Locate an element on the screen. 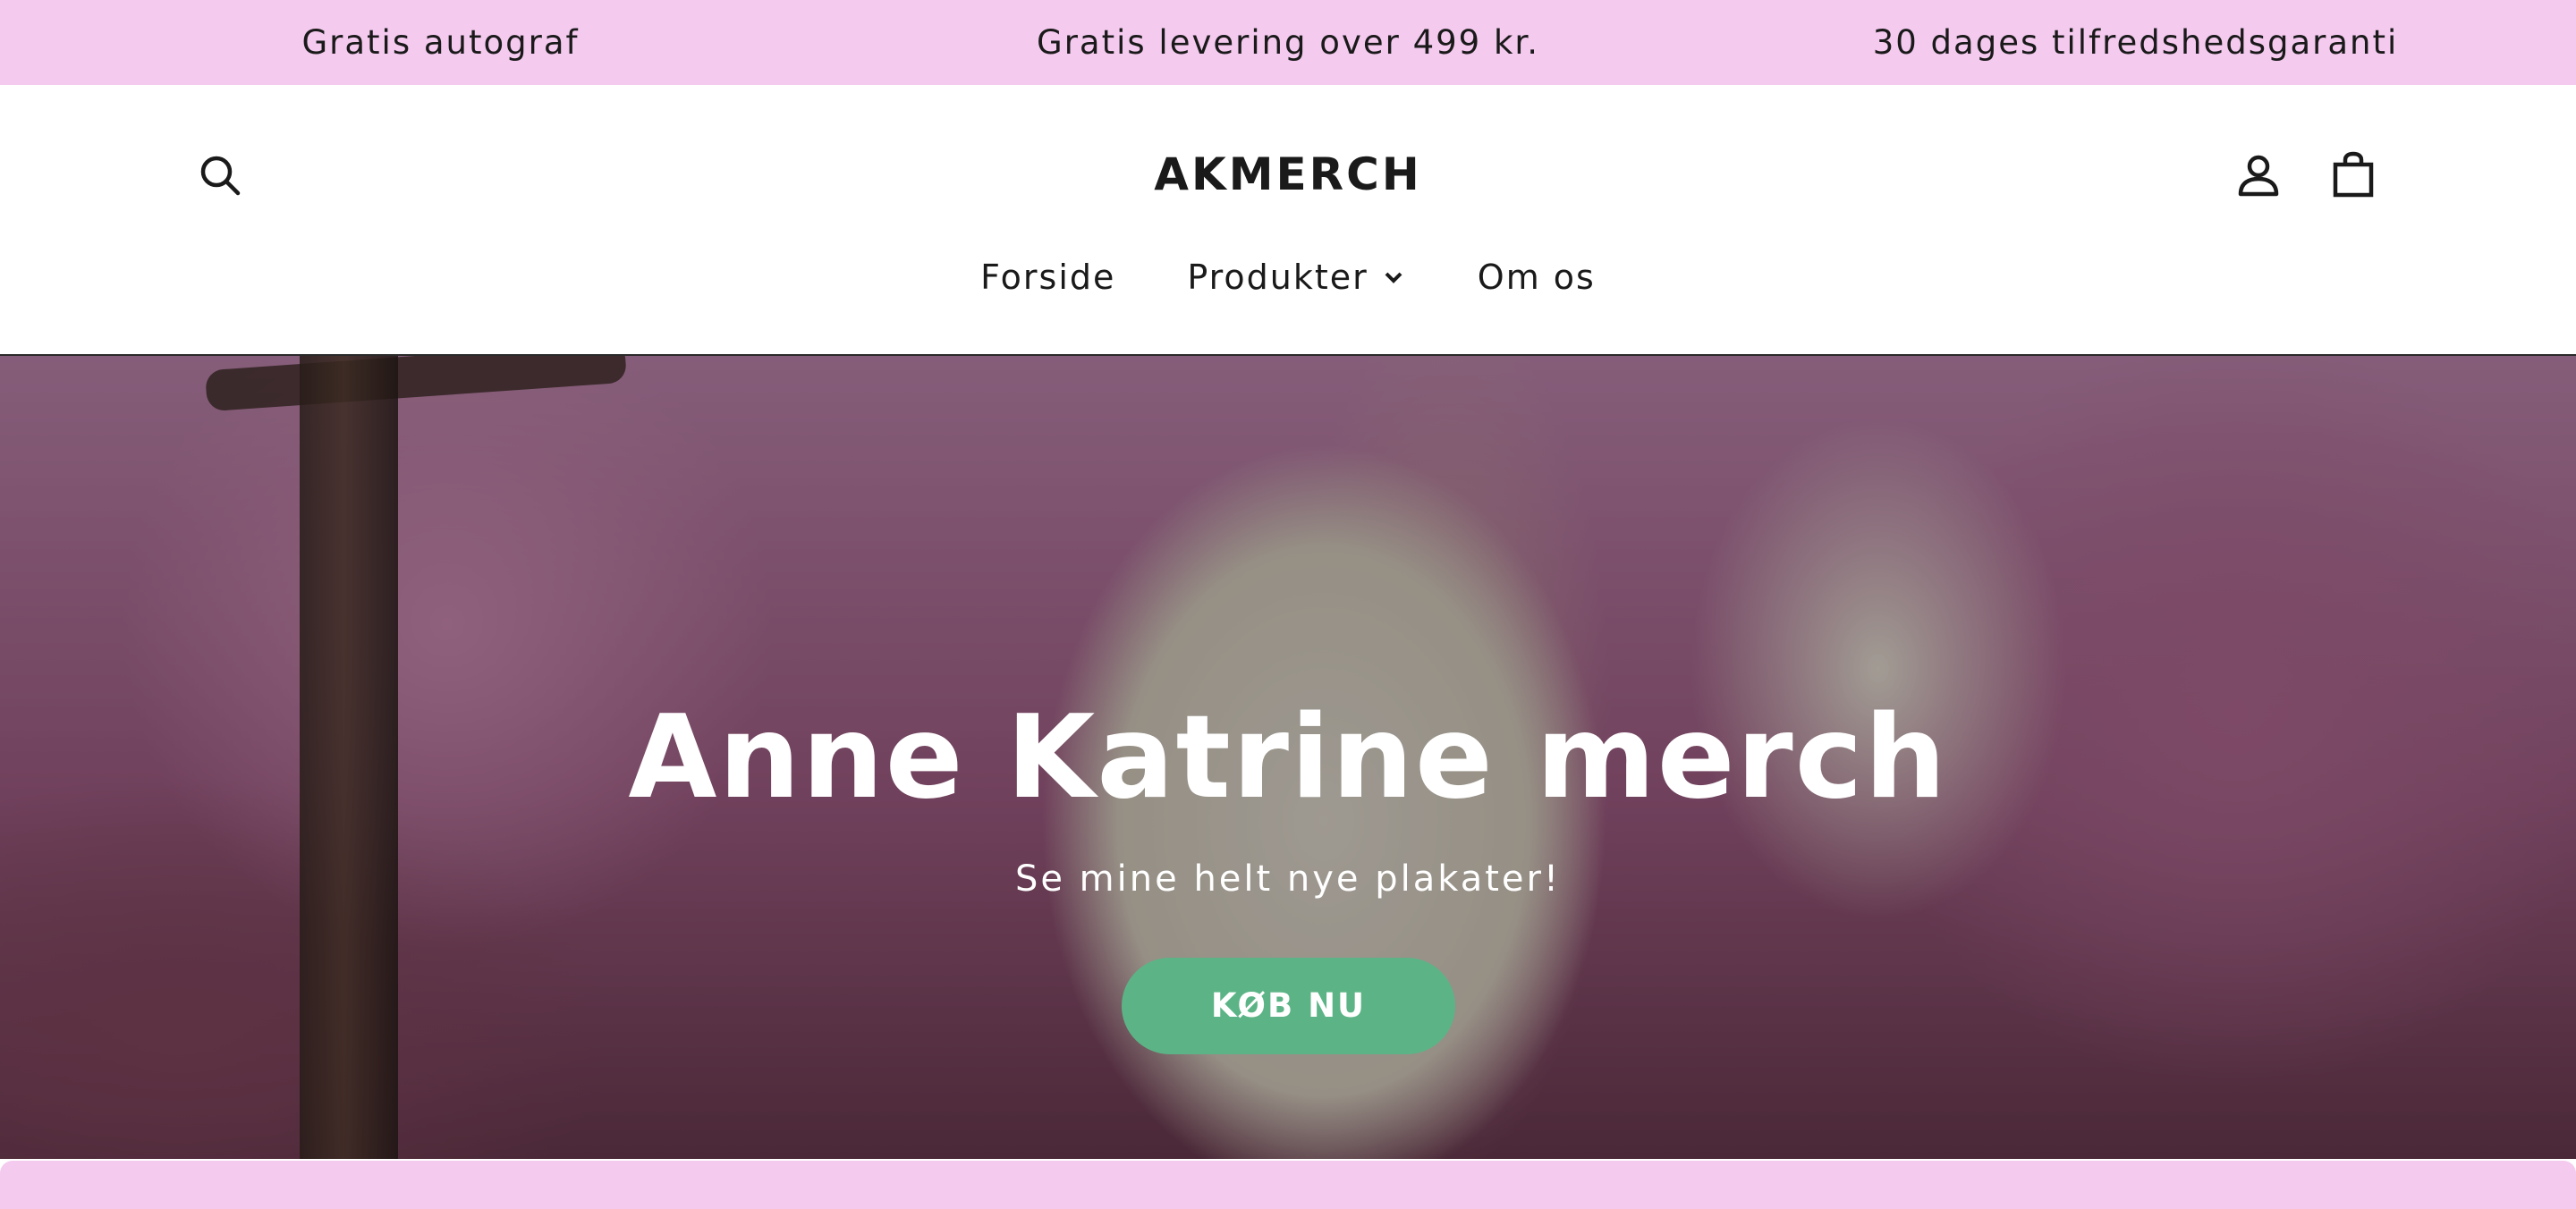 This screenshot has width=2576, height=1209. announcement-item: Gratis levering over 499 kr. is located at coordinates (1288, 42).